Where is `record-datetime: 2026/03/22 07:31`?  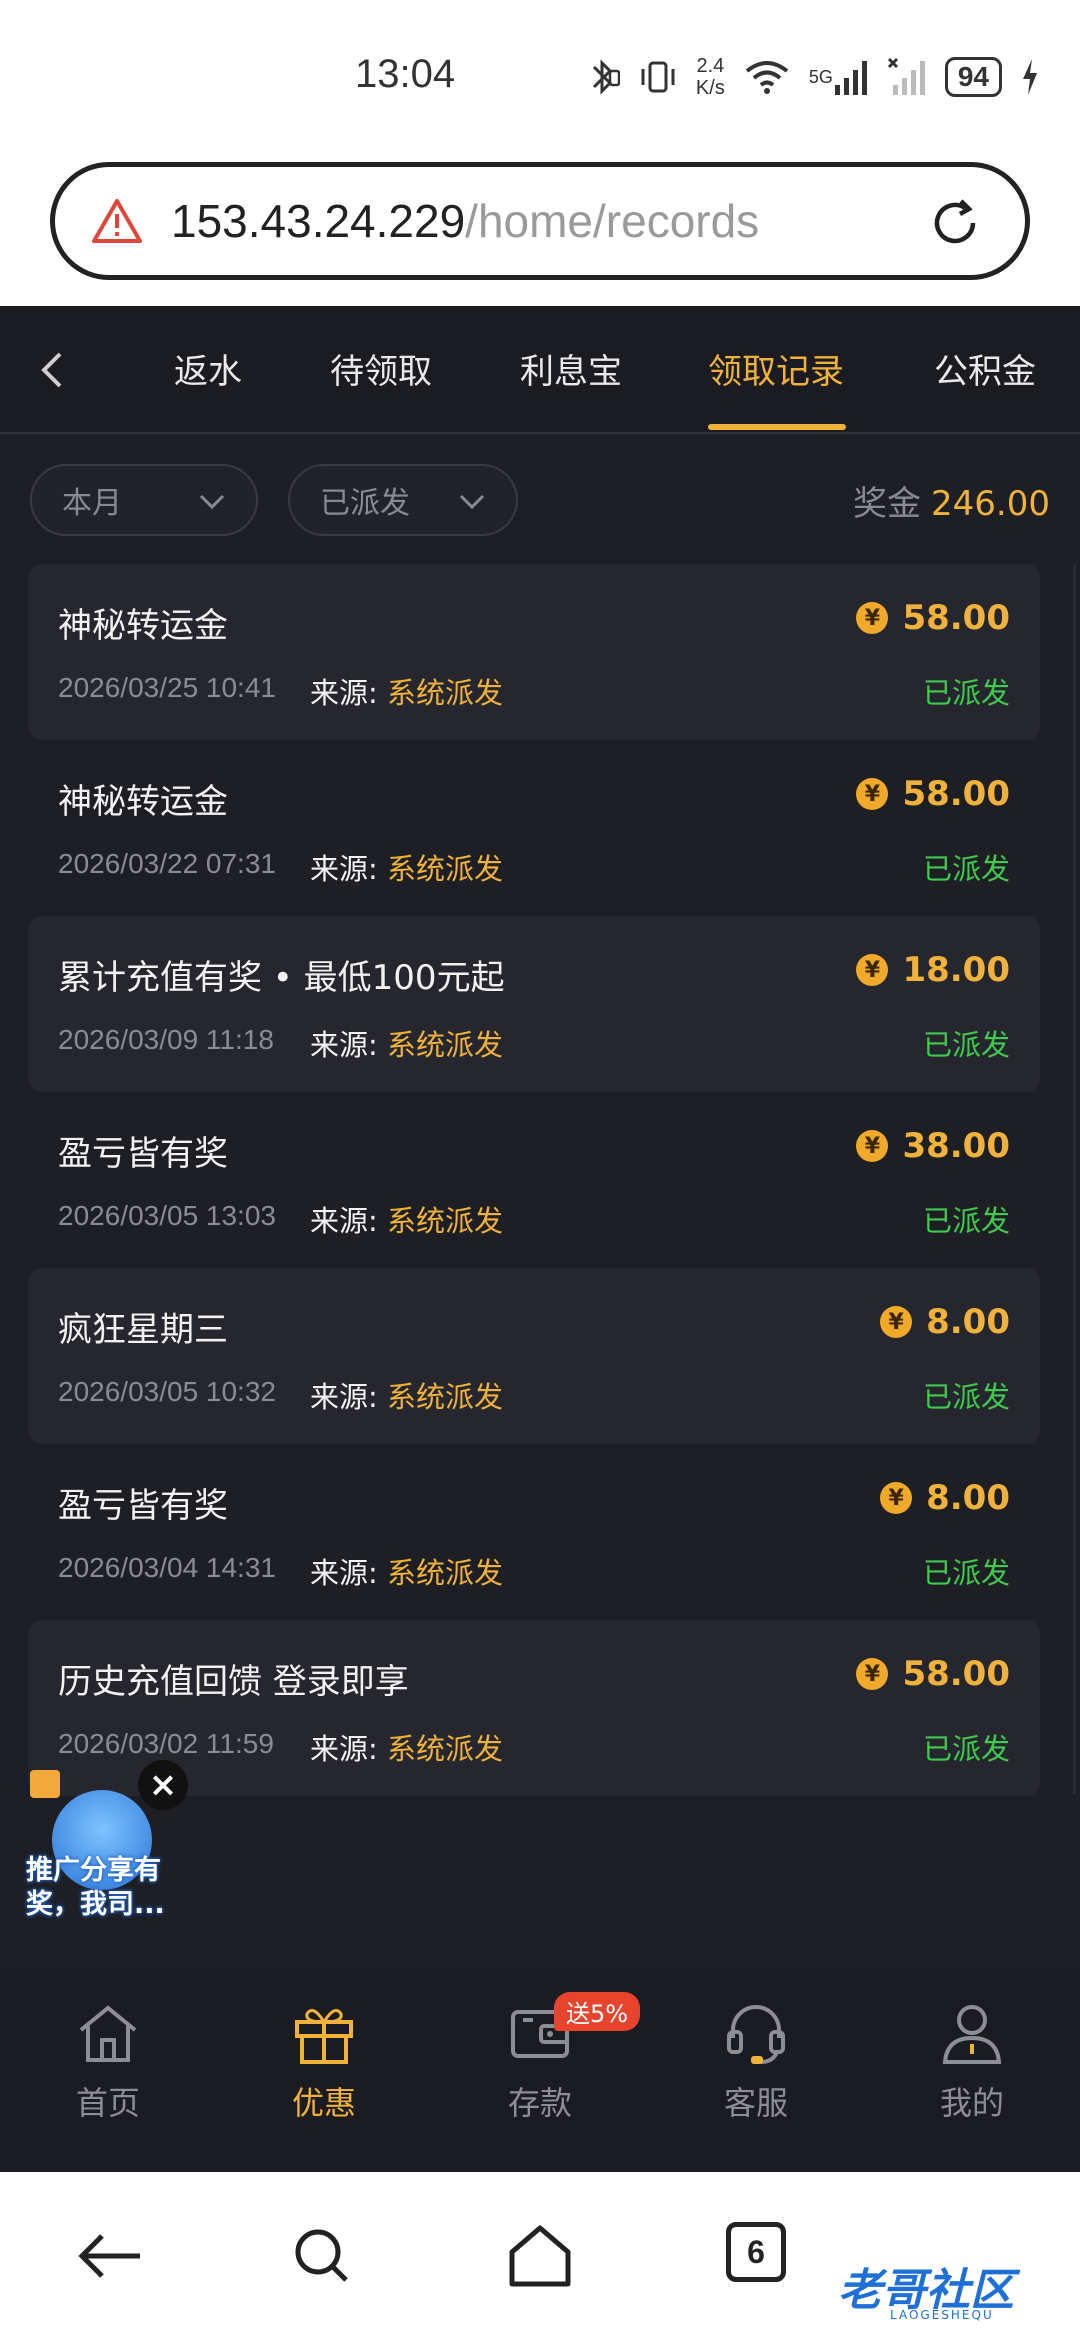
record-datetime: 2026/03/22 07:31 is located at coordinates (167, 863).